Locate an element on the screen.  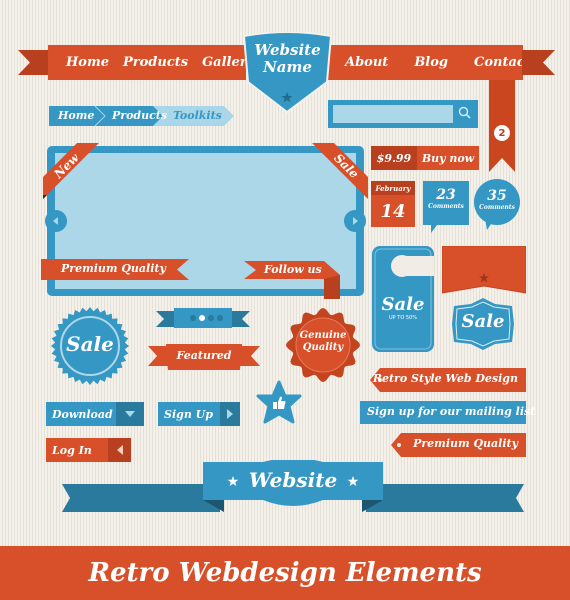
download-button-label: Download is located at coordinates (81, 414).